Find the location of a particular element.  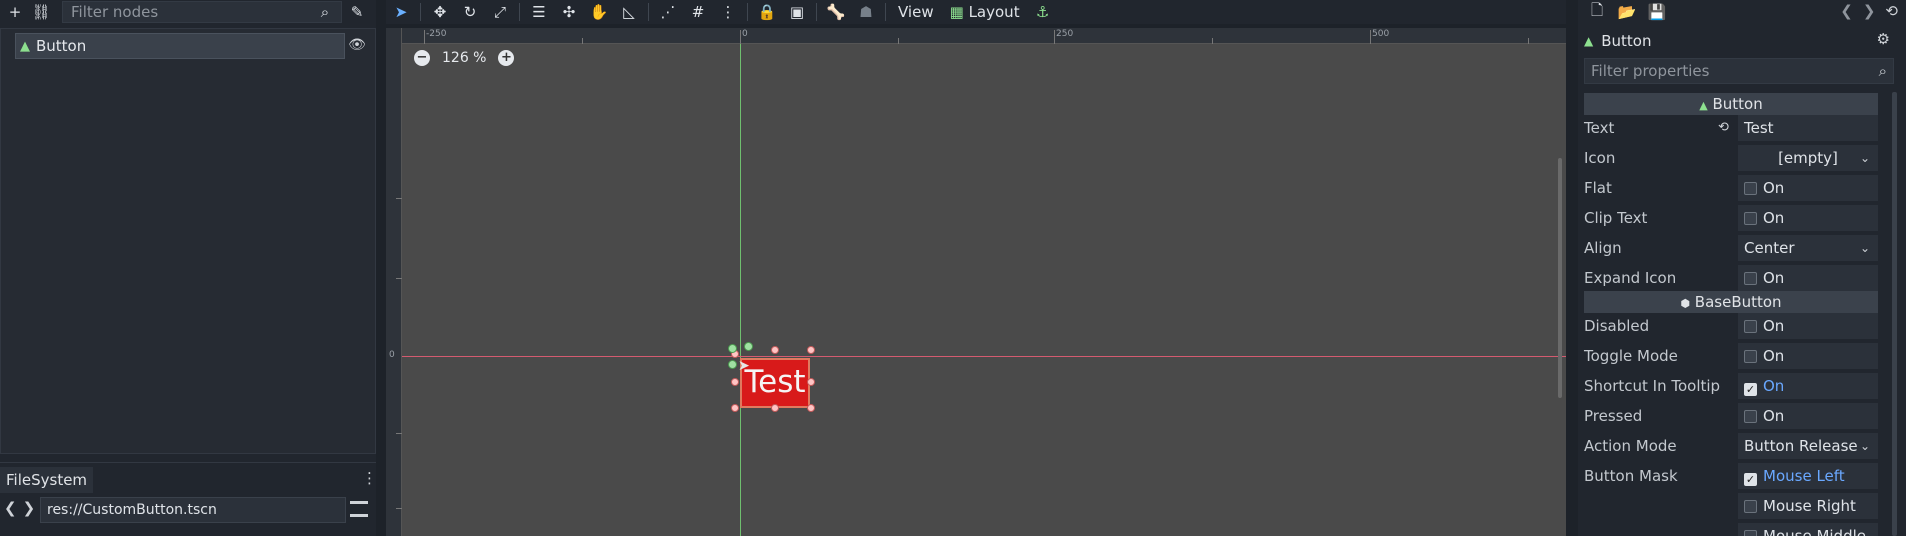

group-icon: ▣ is located at coordinates (797, 12).